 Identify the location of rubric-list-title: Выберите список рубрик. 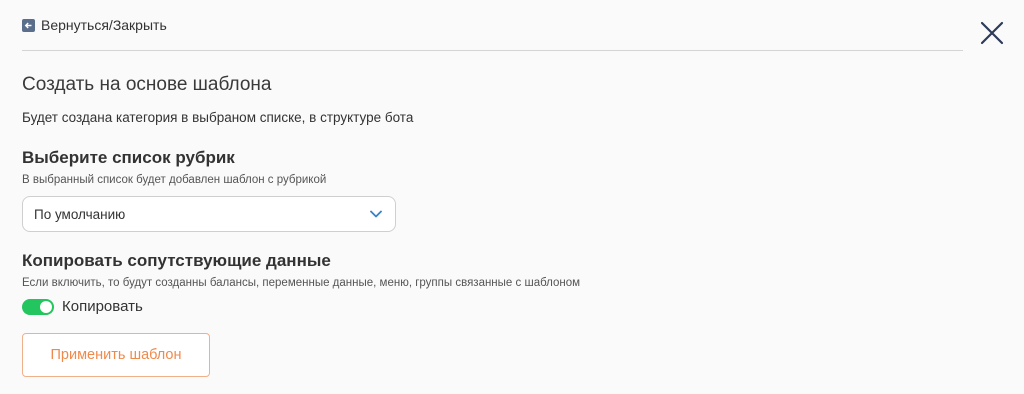
(128, 157).